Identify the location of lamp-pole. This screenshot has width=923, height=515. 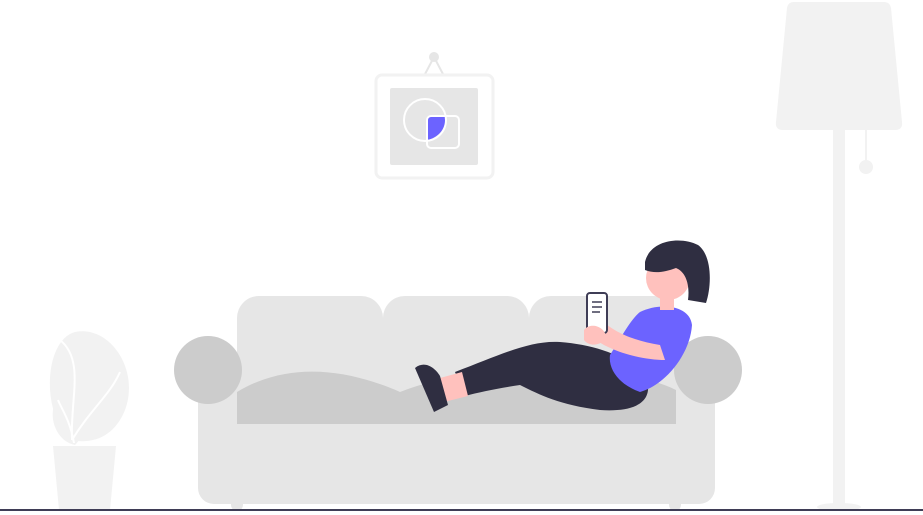
(839, 317).